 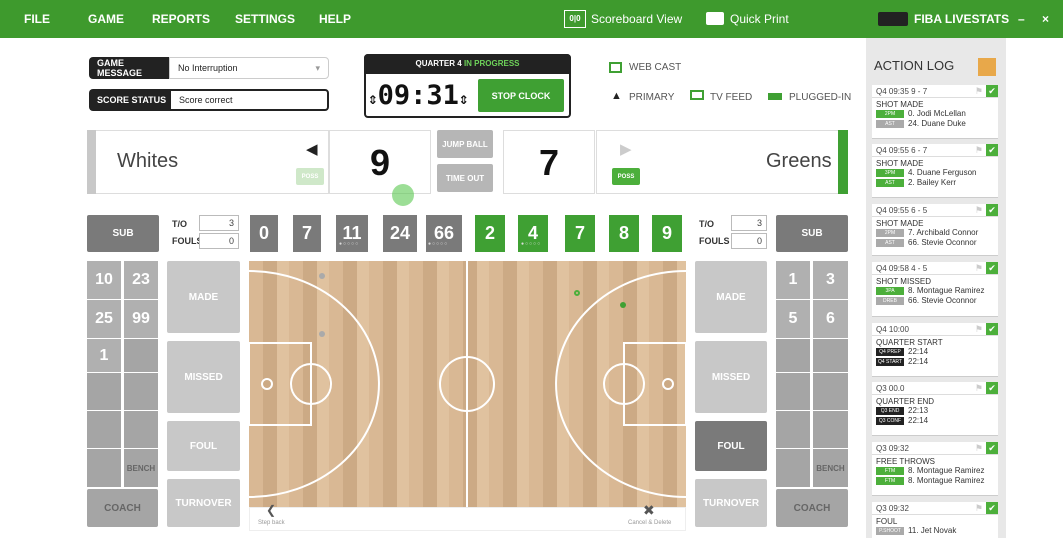 What do you see at coordinates (106, 19) in the screenshot?
I see `menu-game: GAME` at bounding box center [106, 19].